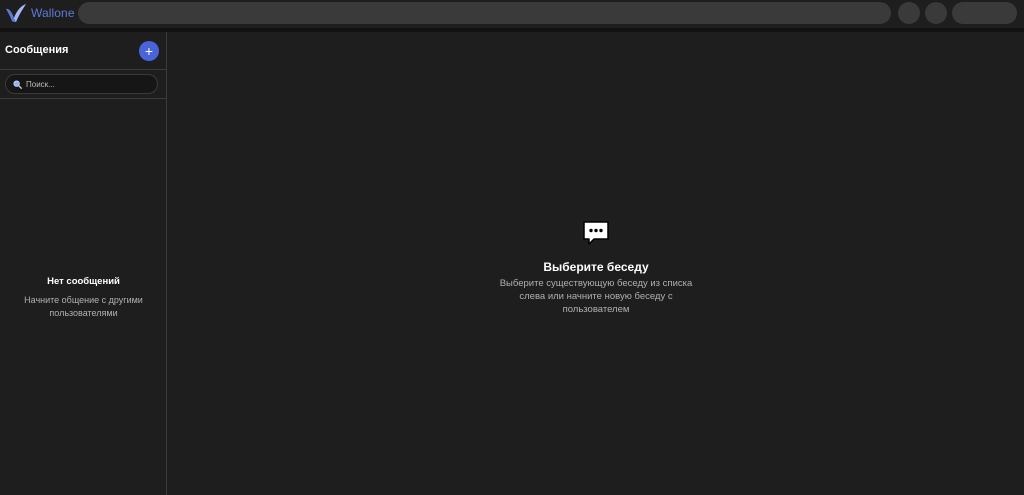 The width and height of the screenshot is (1024, 495). I want to click on sidebar-search-container, so click(83, 84).